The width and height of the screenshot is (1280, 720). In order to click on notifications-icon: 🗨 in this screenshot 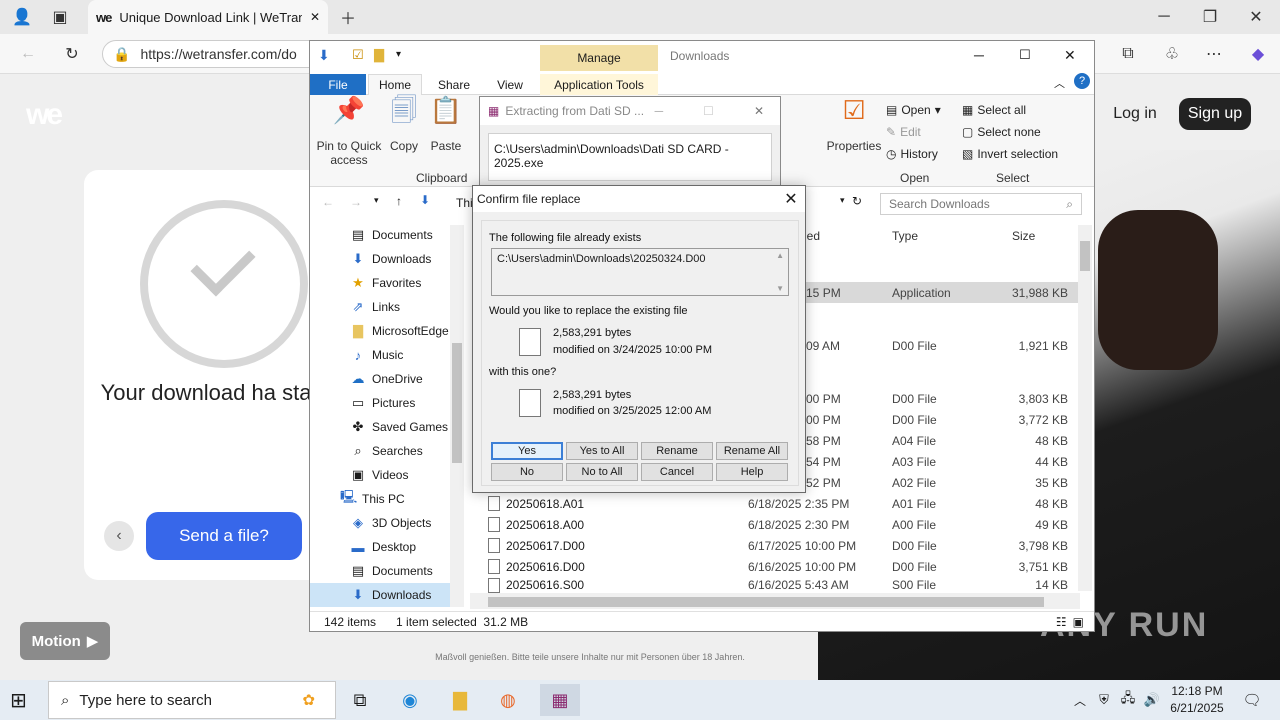, I will do `click(1252, 700)`.